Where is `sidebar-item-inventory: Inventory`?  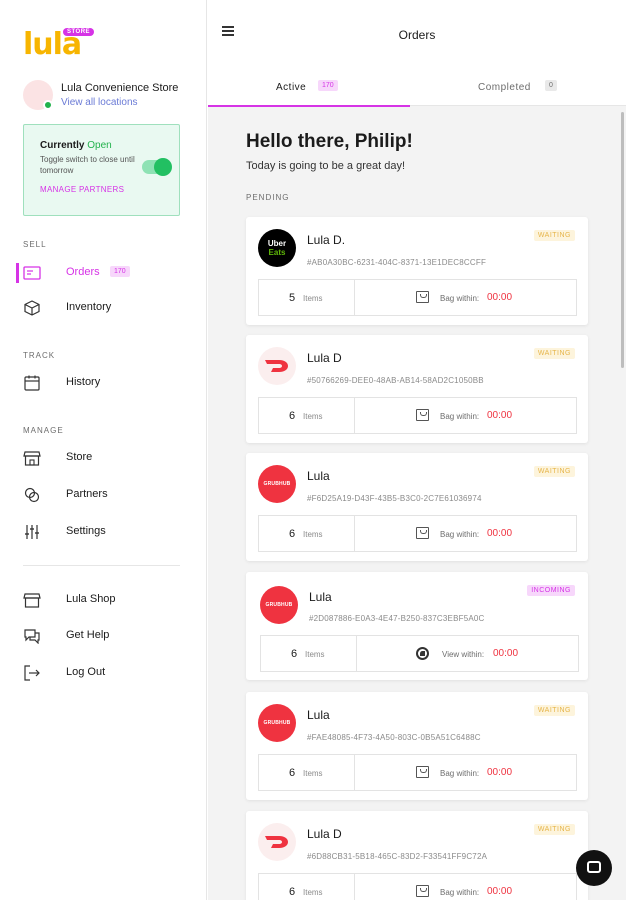
sidebar-item-inventory: Inventory is located at coordinates (103, 308).